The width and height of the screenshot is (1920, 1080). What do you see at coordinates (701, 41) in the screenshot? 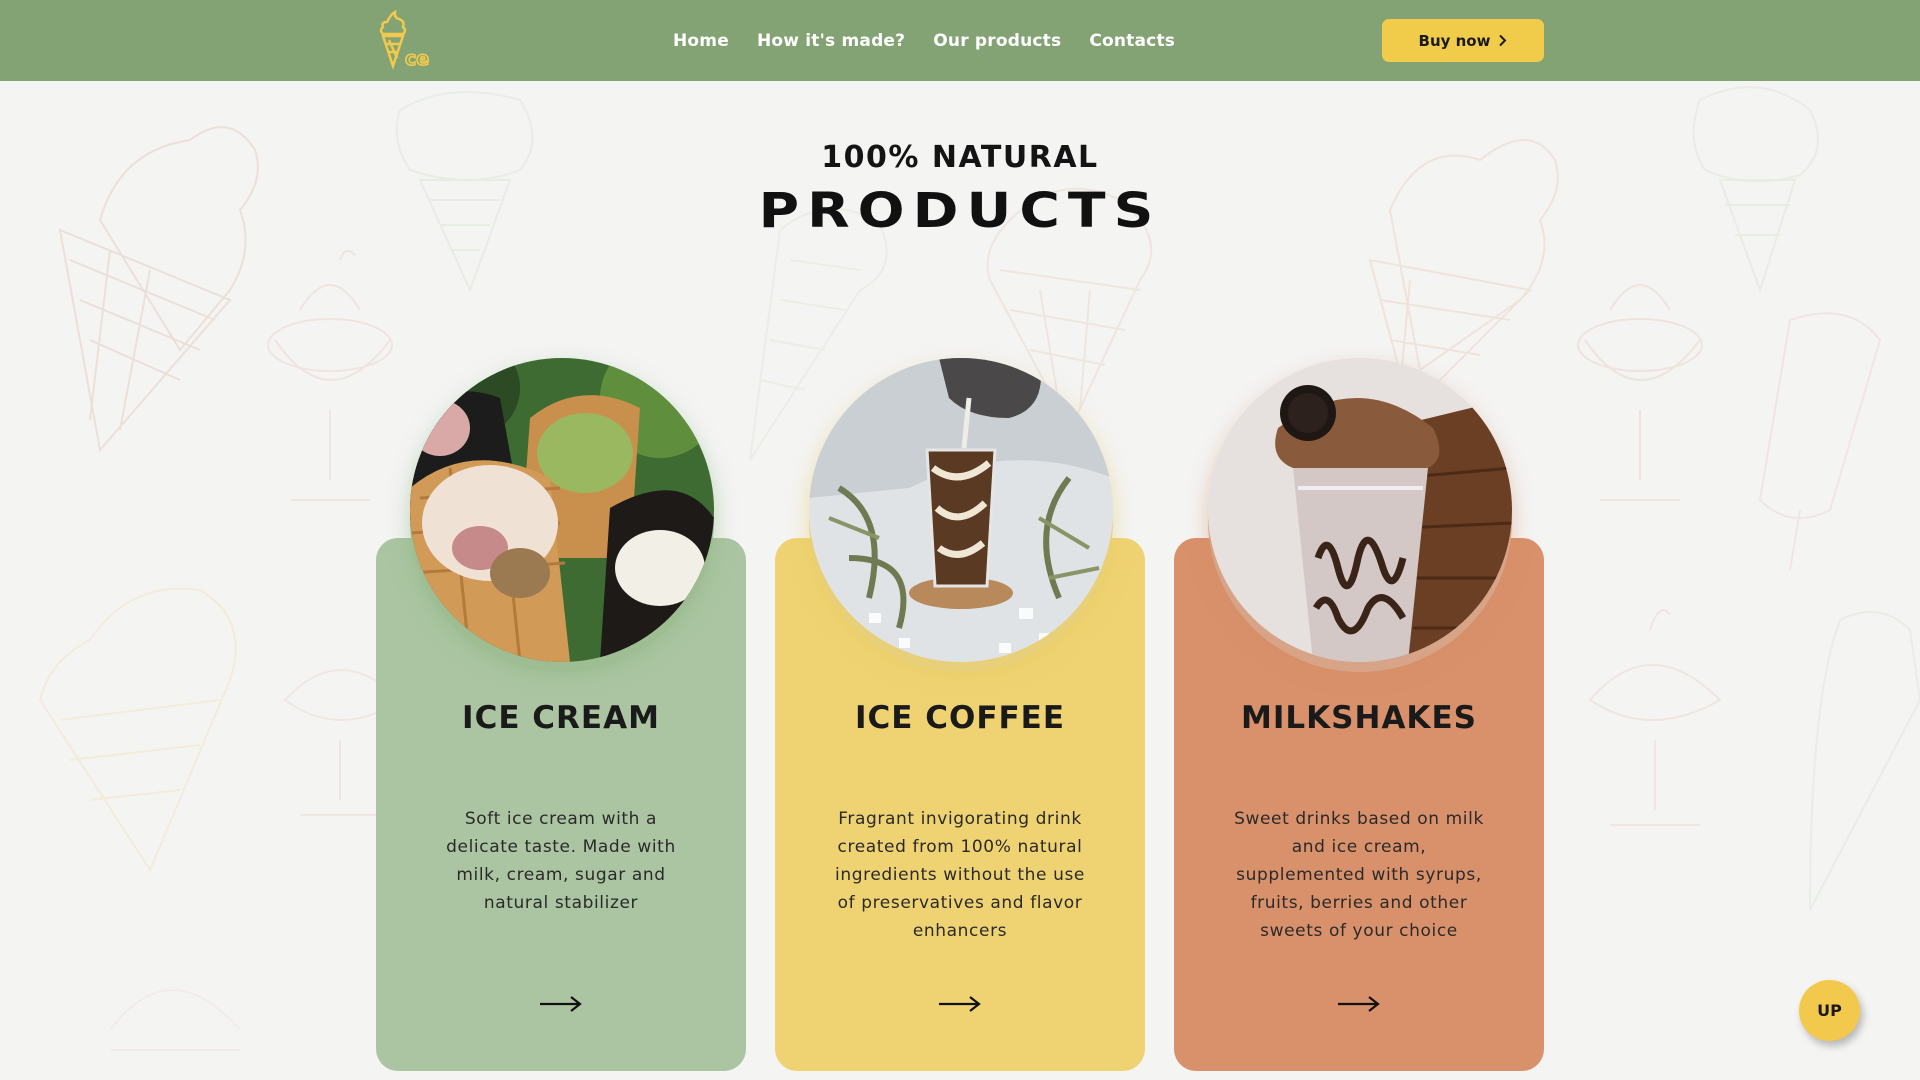
I see `nav-link-home: Home` at bounding box center [701, 41].